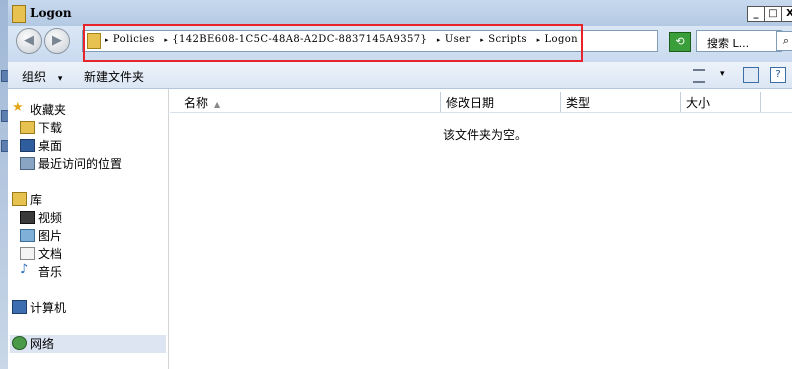 This screenshot has width=792, height=369. Describe the element at coordinates (458, 39) in the screenshot. I see `breadcrumb-item-user: User` at that location.